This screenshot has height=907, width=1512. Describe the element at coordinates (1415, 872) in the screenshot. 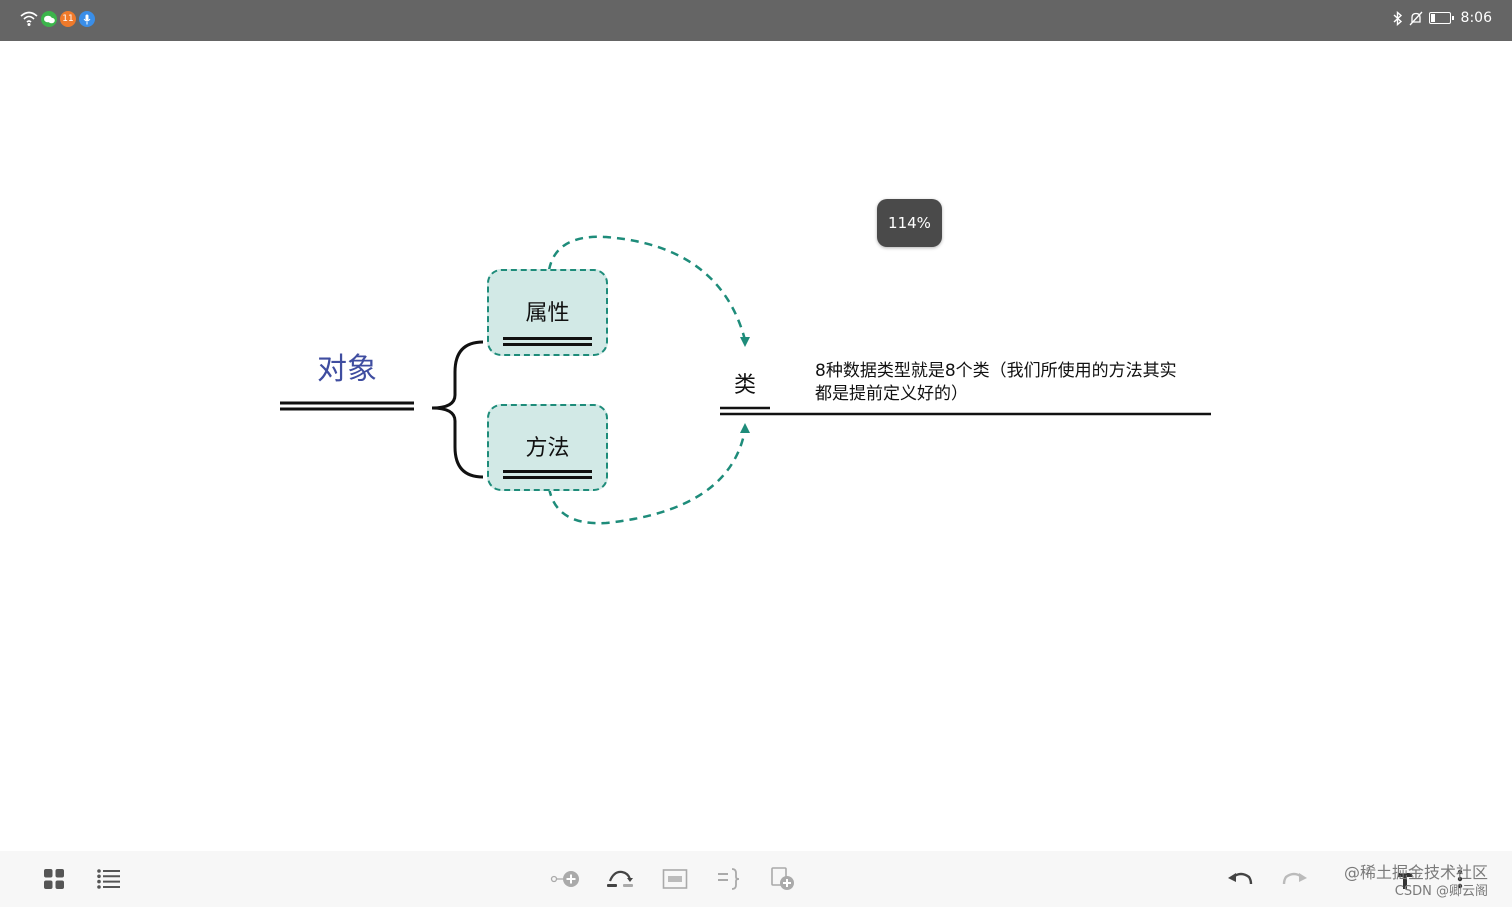

I see `watermark-line-1: @稀土掘金技术社区` at that location.